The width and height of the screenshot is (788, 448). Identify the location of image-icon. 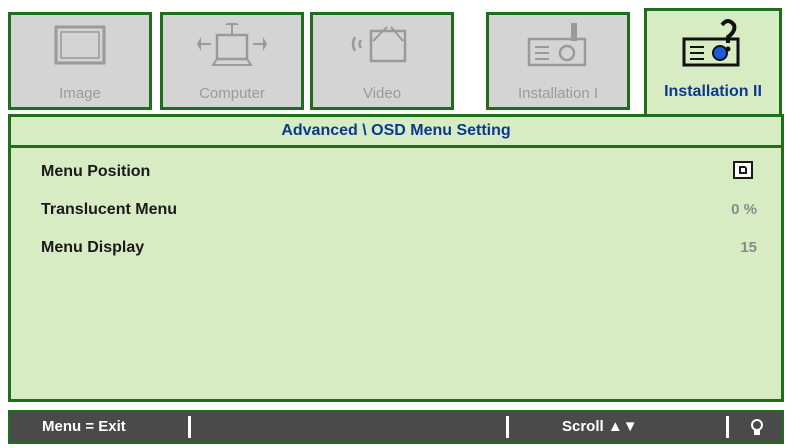
(80, 45).